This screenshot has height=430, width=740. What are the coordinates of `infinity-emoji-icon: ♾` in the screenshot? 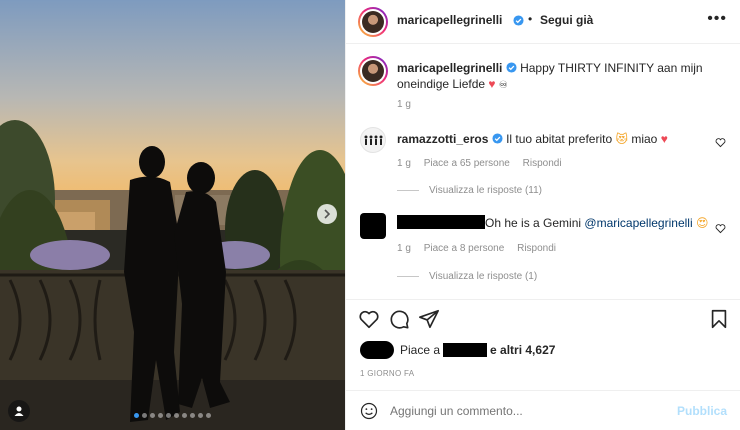 It's located at (503, 85).